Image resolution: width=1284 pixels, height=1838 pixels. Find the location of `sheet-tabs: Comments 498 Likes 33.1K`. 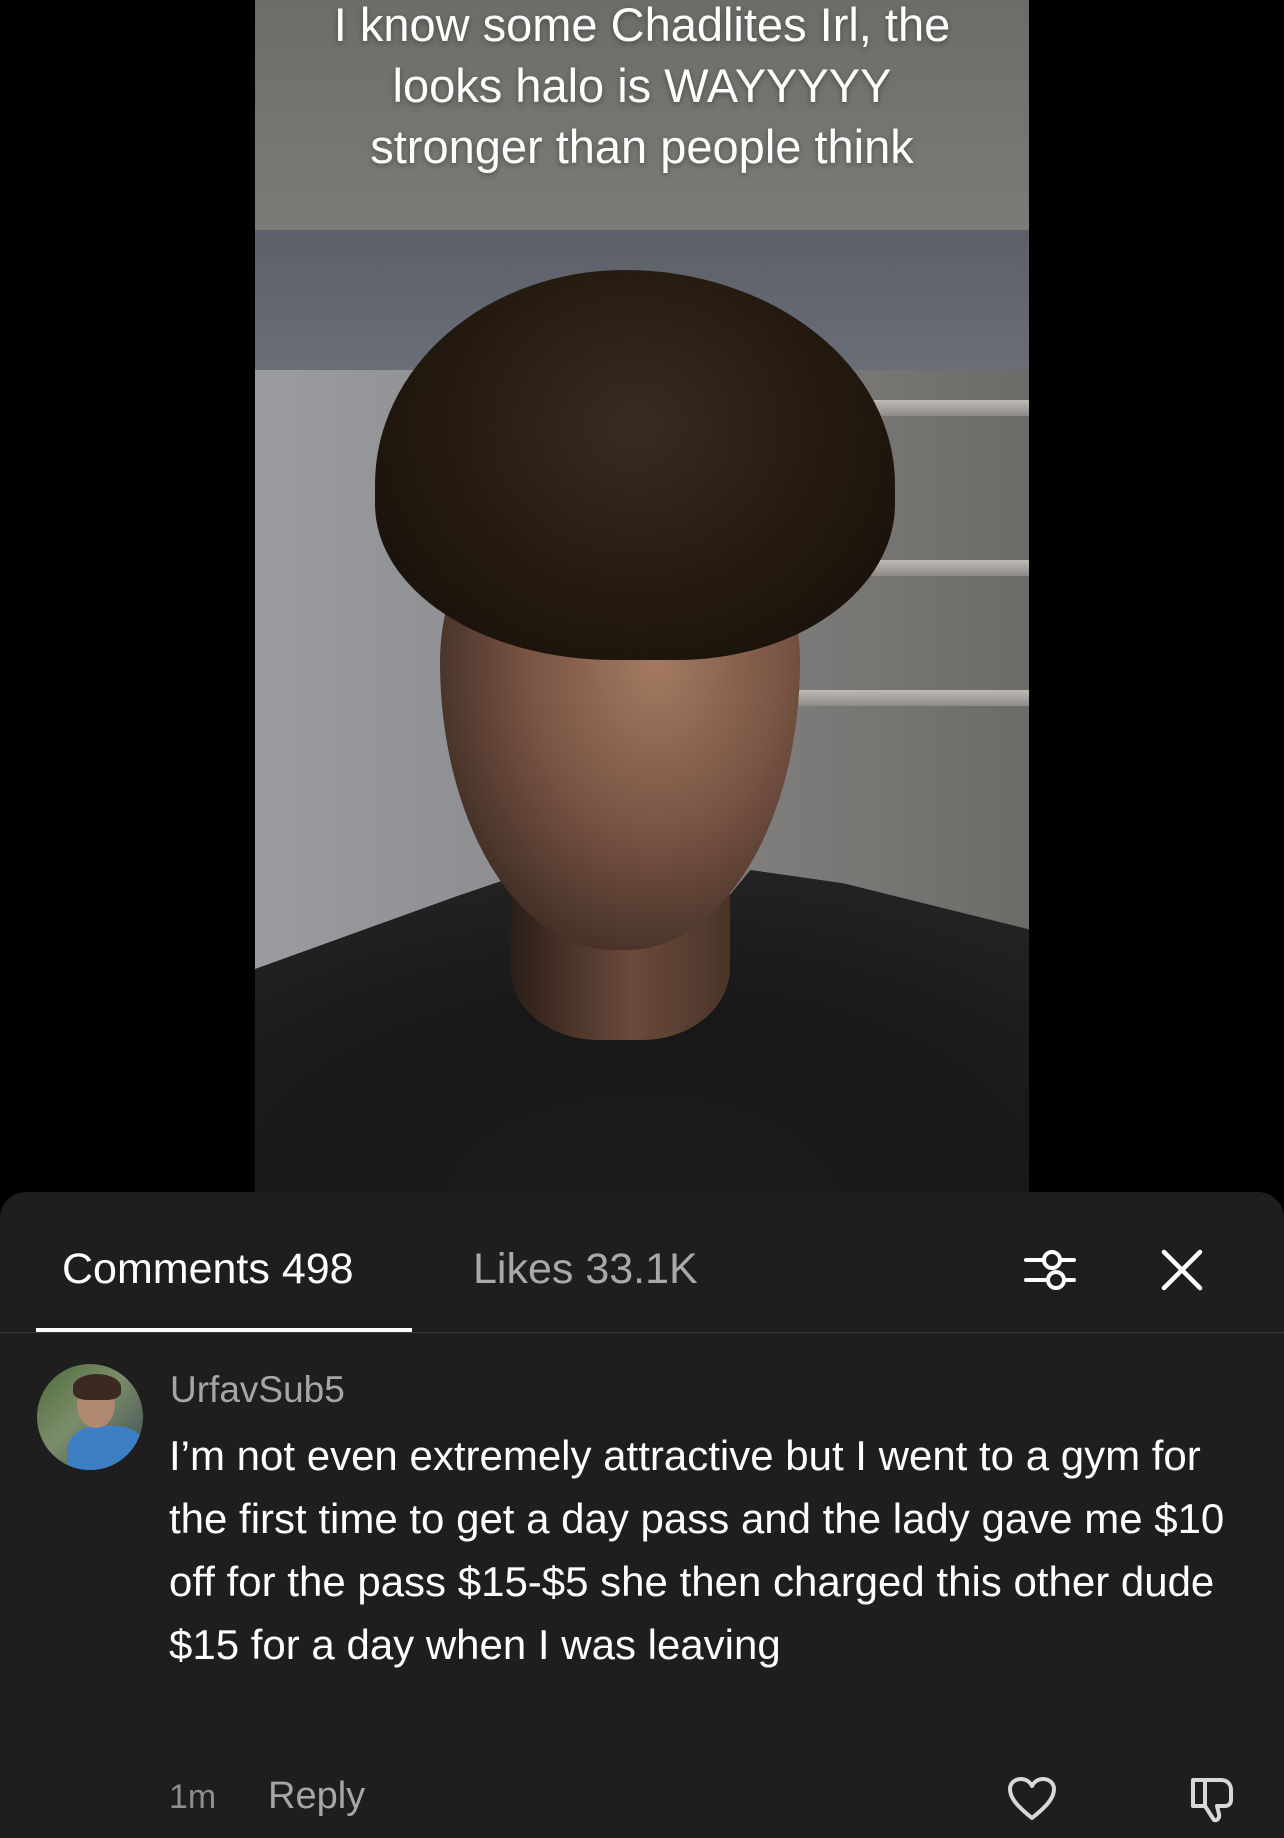

sheet-tabs: Comments 498 Likes 33.1K is located at coordinates (642, 1262).